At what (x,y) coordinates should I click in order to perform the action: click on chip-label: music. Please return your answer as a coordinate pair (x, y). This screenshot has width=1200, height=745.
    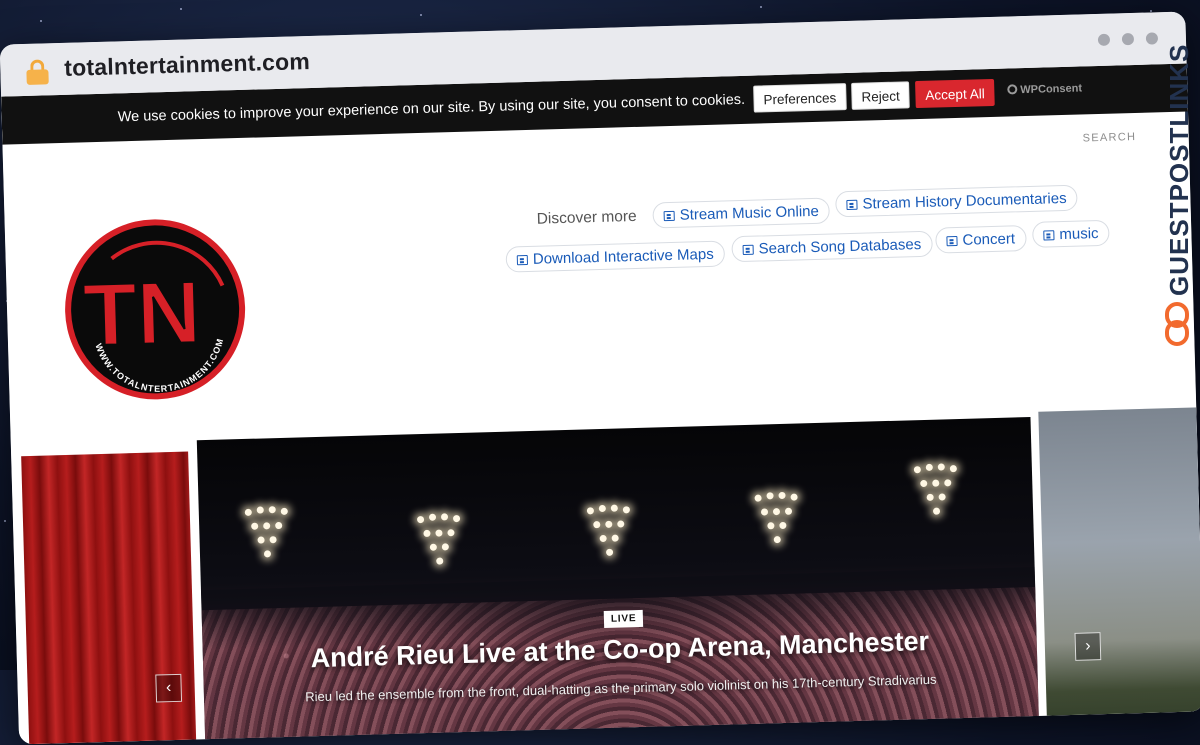
    Looking at the image, I should click on (1079, 234).